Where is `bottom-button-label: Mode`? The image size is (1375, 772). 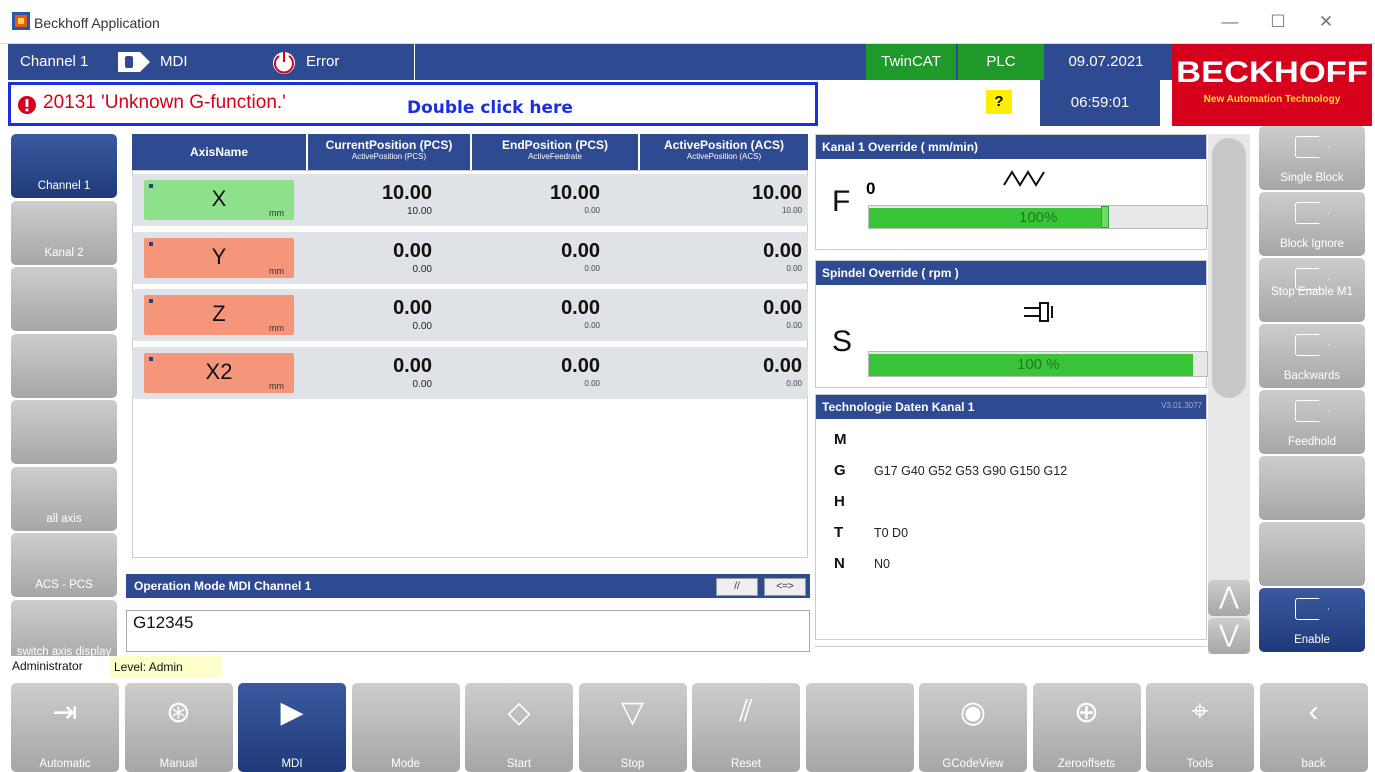 bottom-button-label: Mode is located at coordinates (405, 764).